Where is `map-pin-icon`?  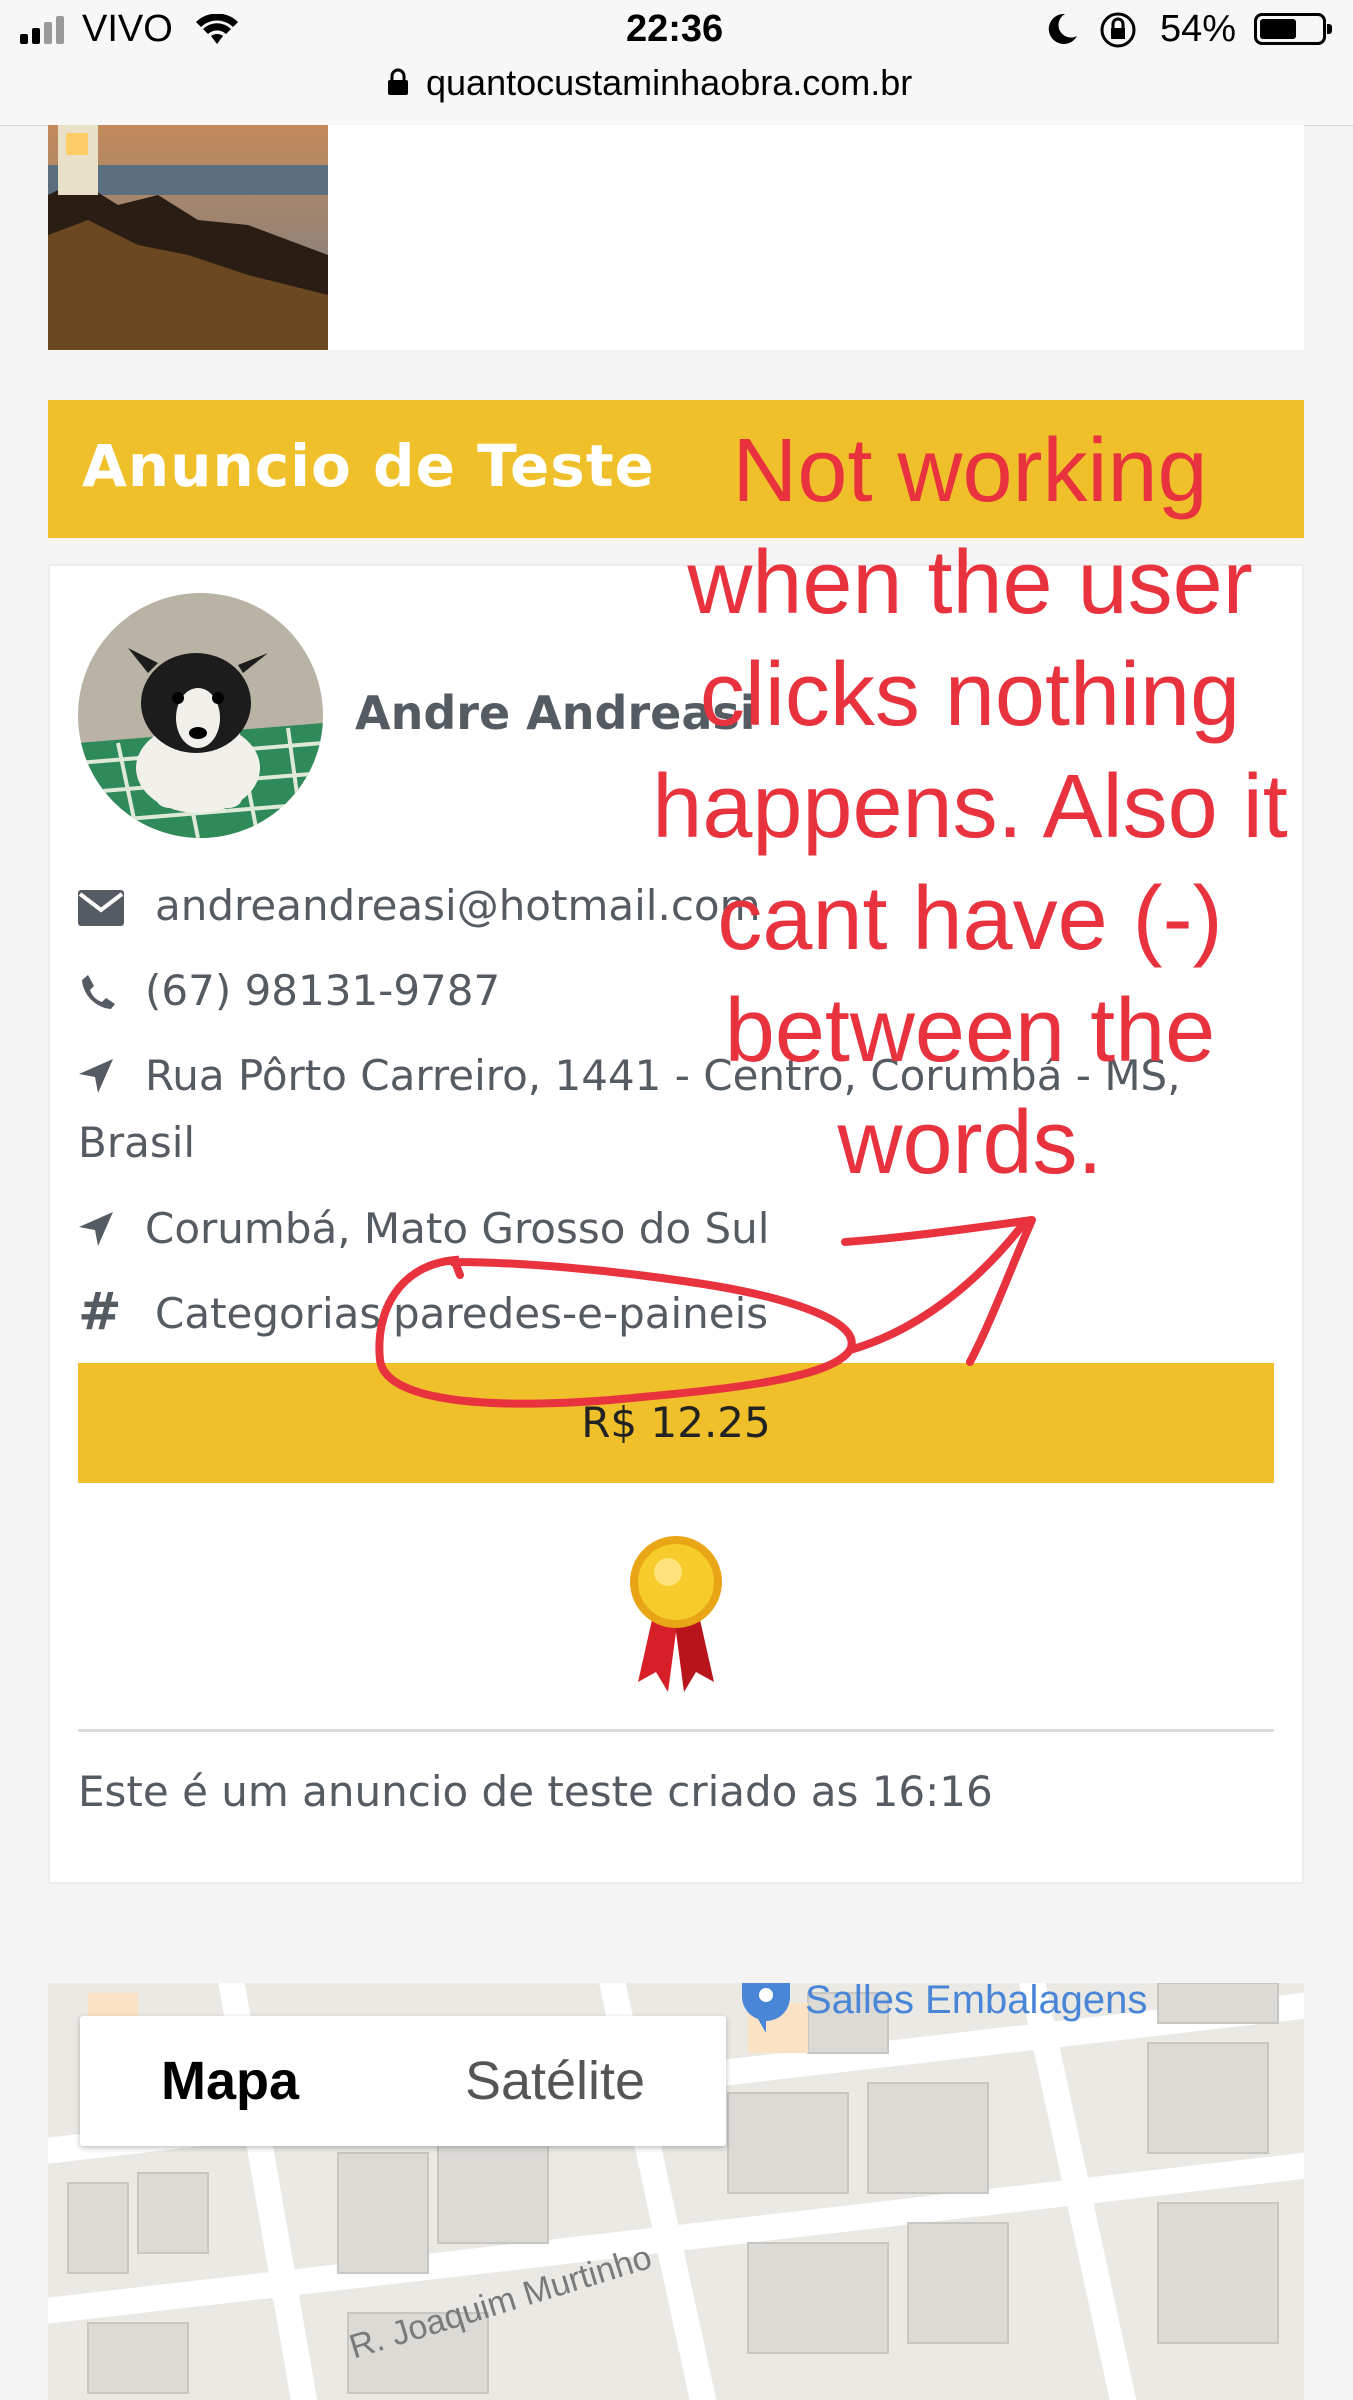 map-pin-icon is located at coordinates (766, 2008).